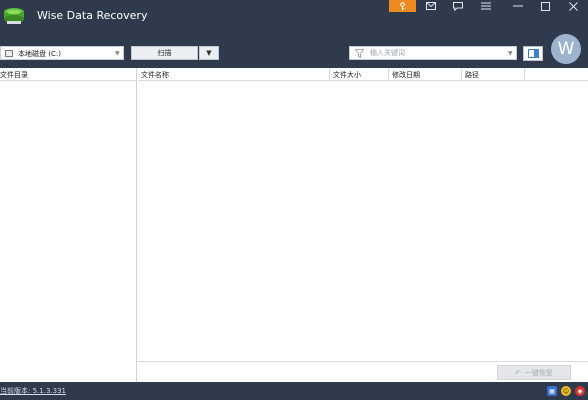 The width and height of the screenshot is (588, 400). I want to click on mail-button, so click(430, 6).